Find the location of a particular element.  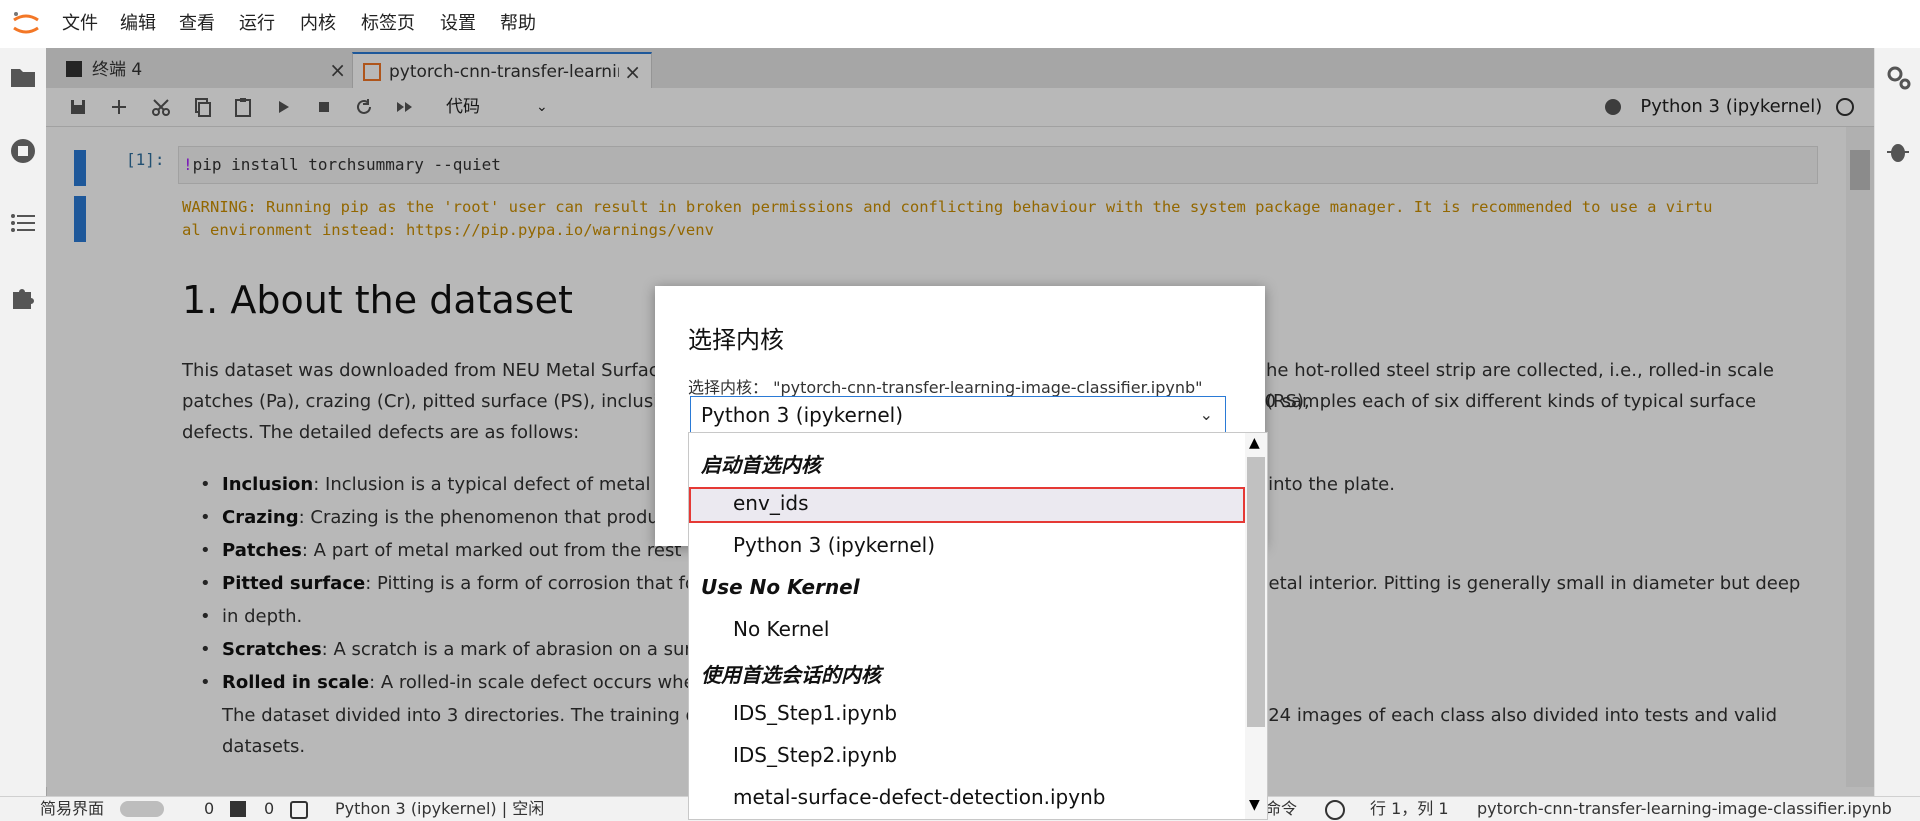

kernel-status-text: Python 3 (ipykernel) | 空闲 is located at coordinates (439, 809).